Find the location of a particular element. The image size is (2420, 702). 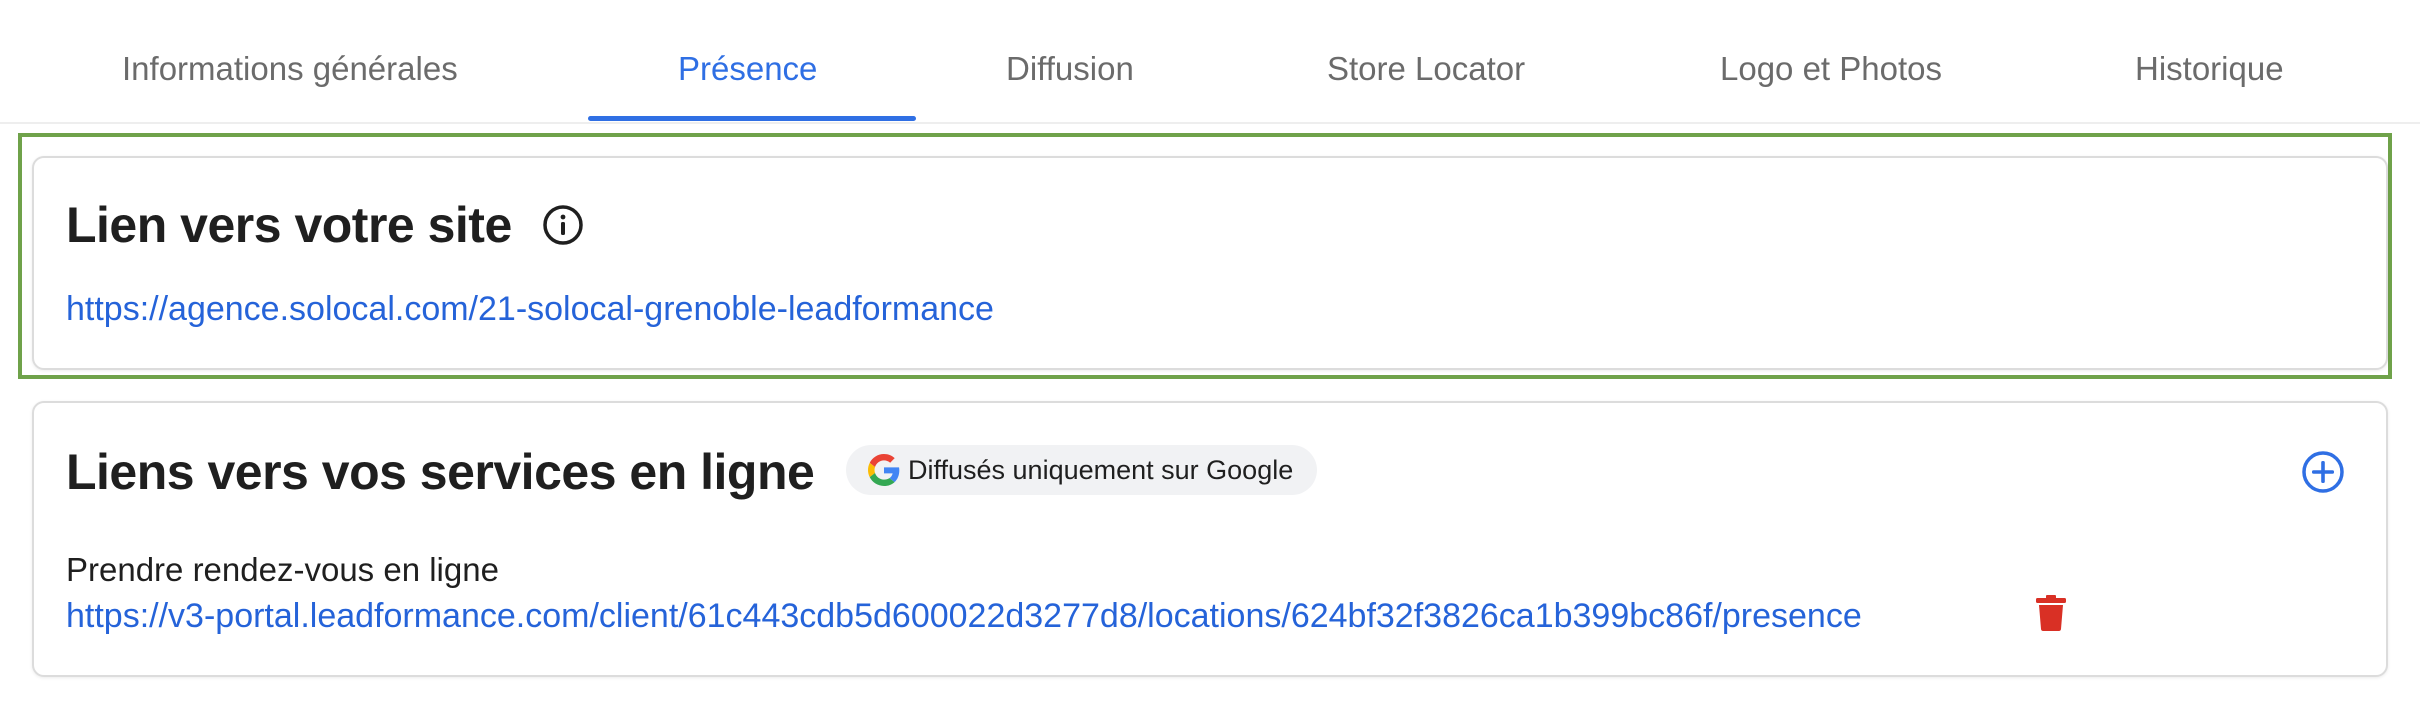

info-icon is located at coordinates (563, 225).